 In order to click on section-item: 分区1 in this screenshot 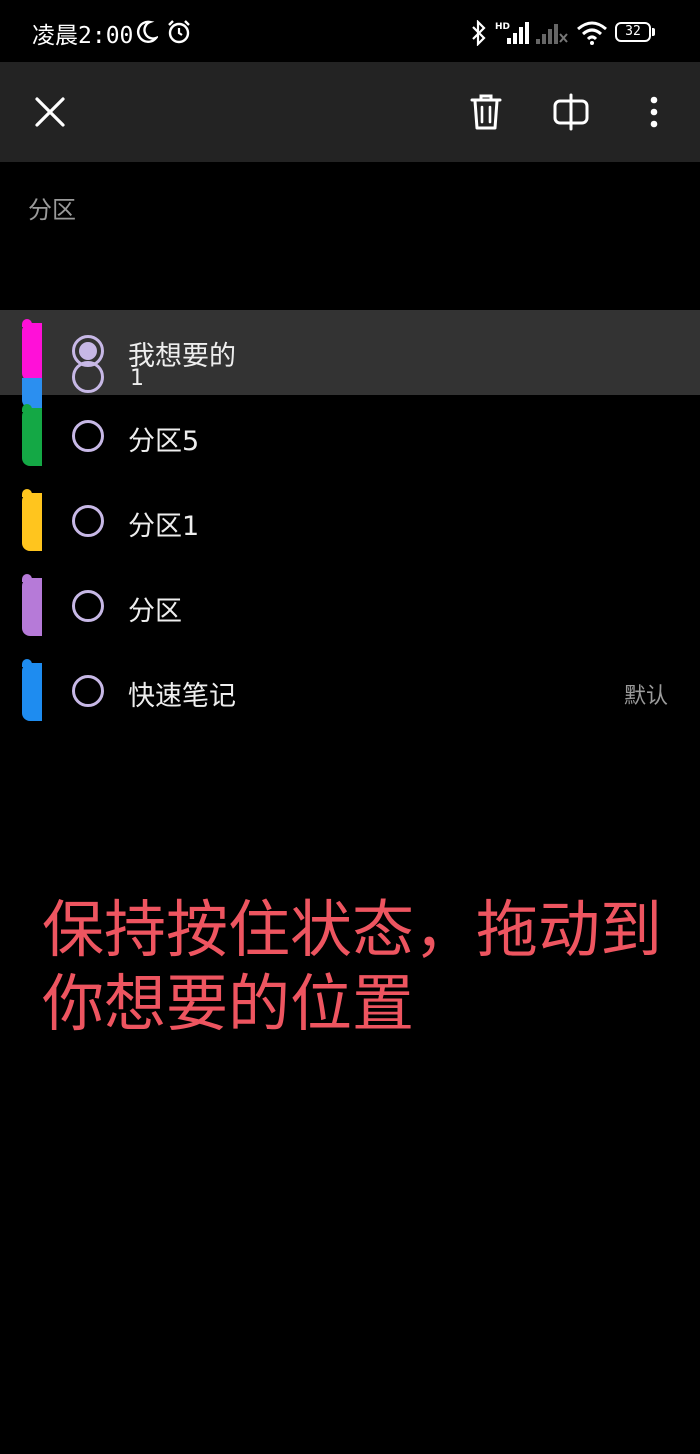, I will do `click(350, 522)`.